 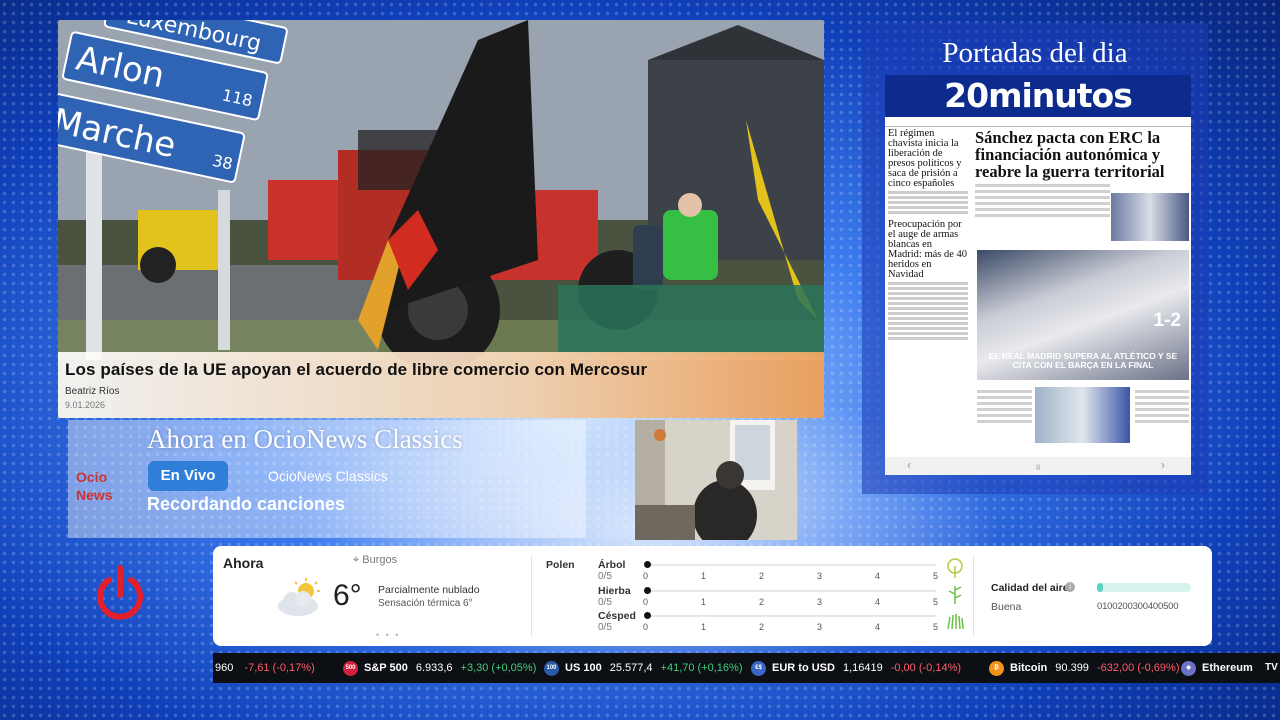 What do you see at coordinates (862, 668) in the screenshot?
I see `ticker-price: 1,16419` at bounding box center [862, 668].